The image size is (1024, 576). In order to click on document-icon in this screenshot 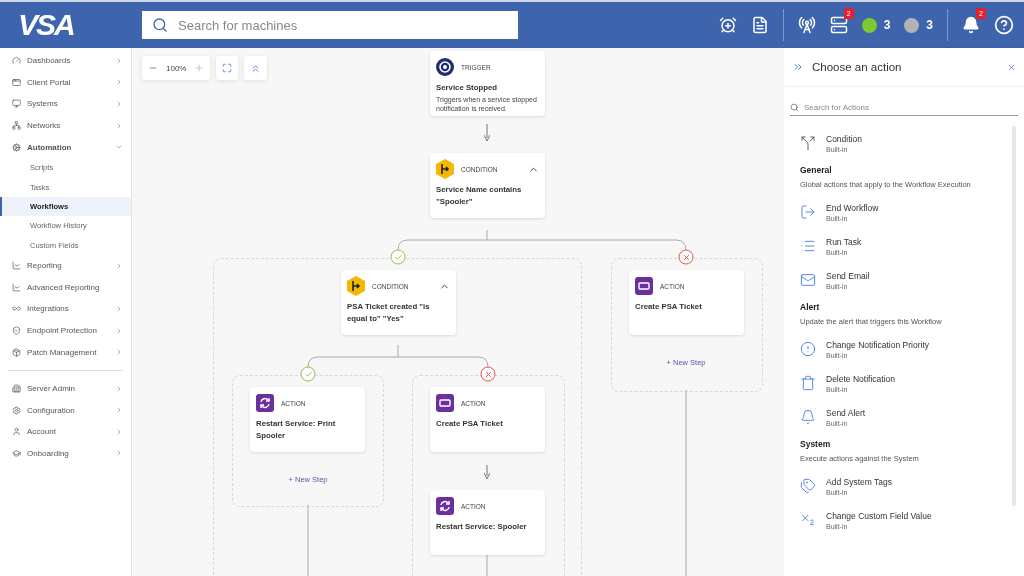, I will do `click(759, 25)`.